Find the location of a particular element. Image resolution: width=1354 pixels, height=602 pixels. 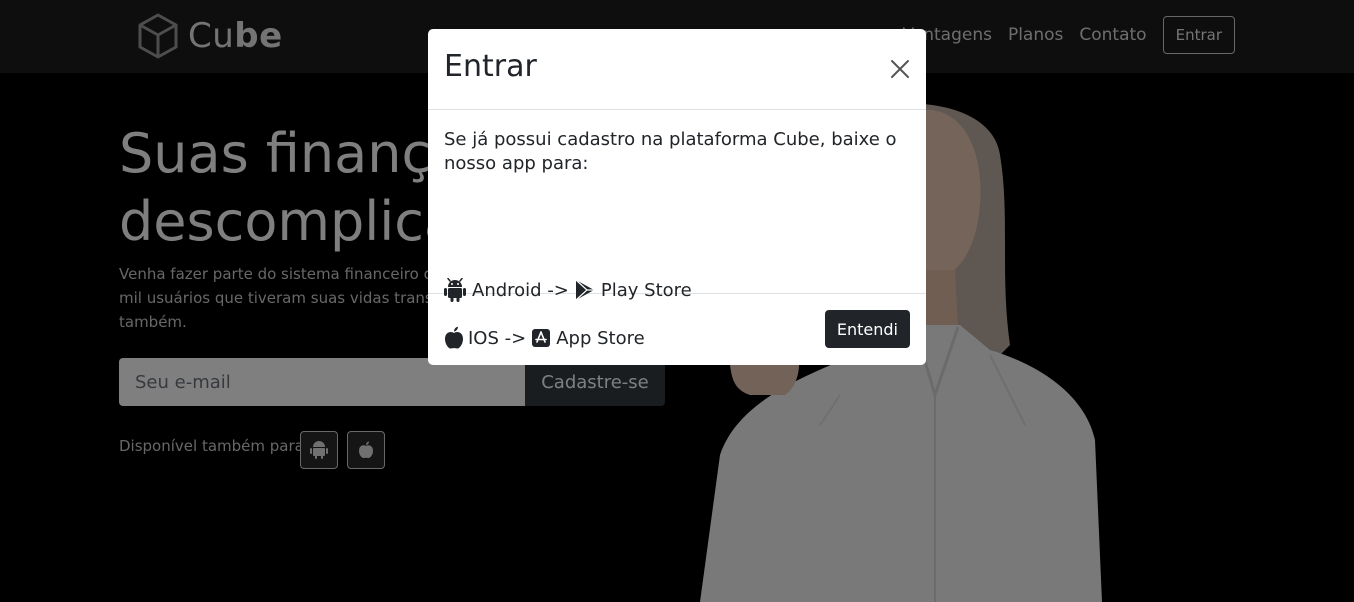

modal-footer: Entendi is located at coordinates (677, 329).